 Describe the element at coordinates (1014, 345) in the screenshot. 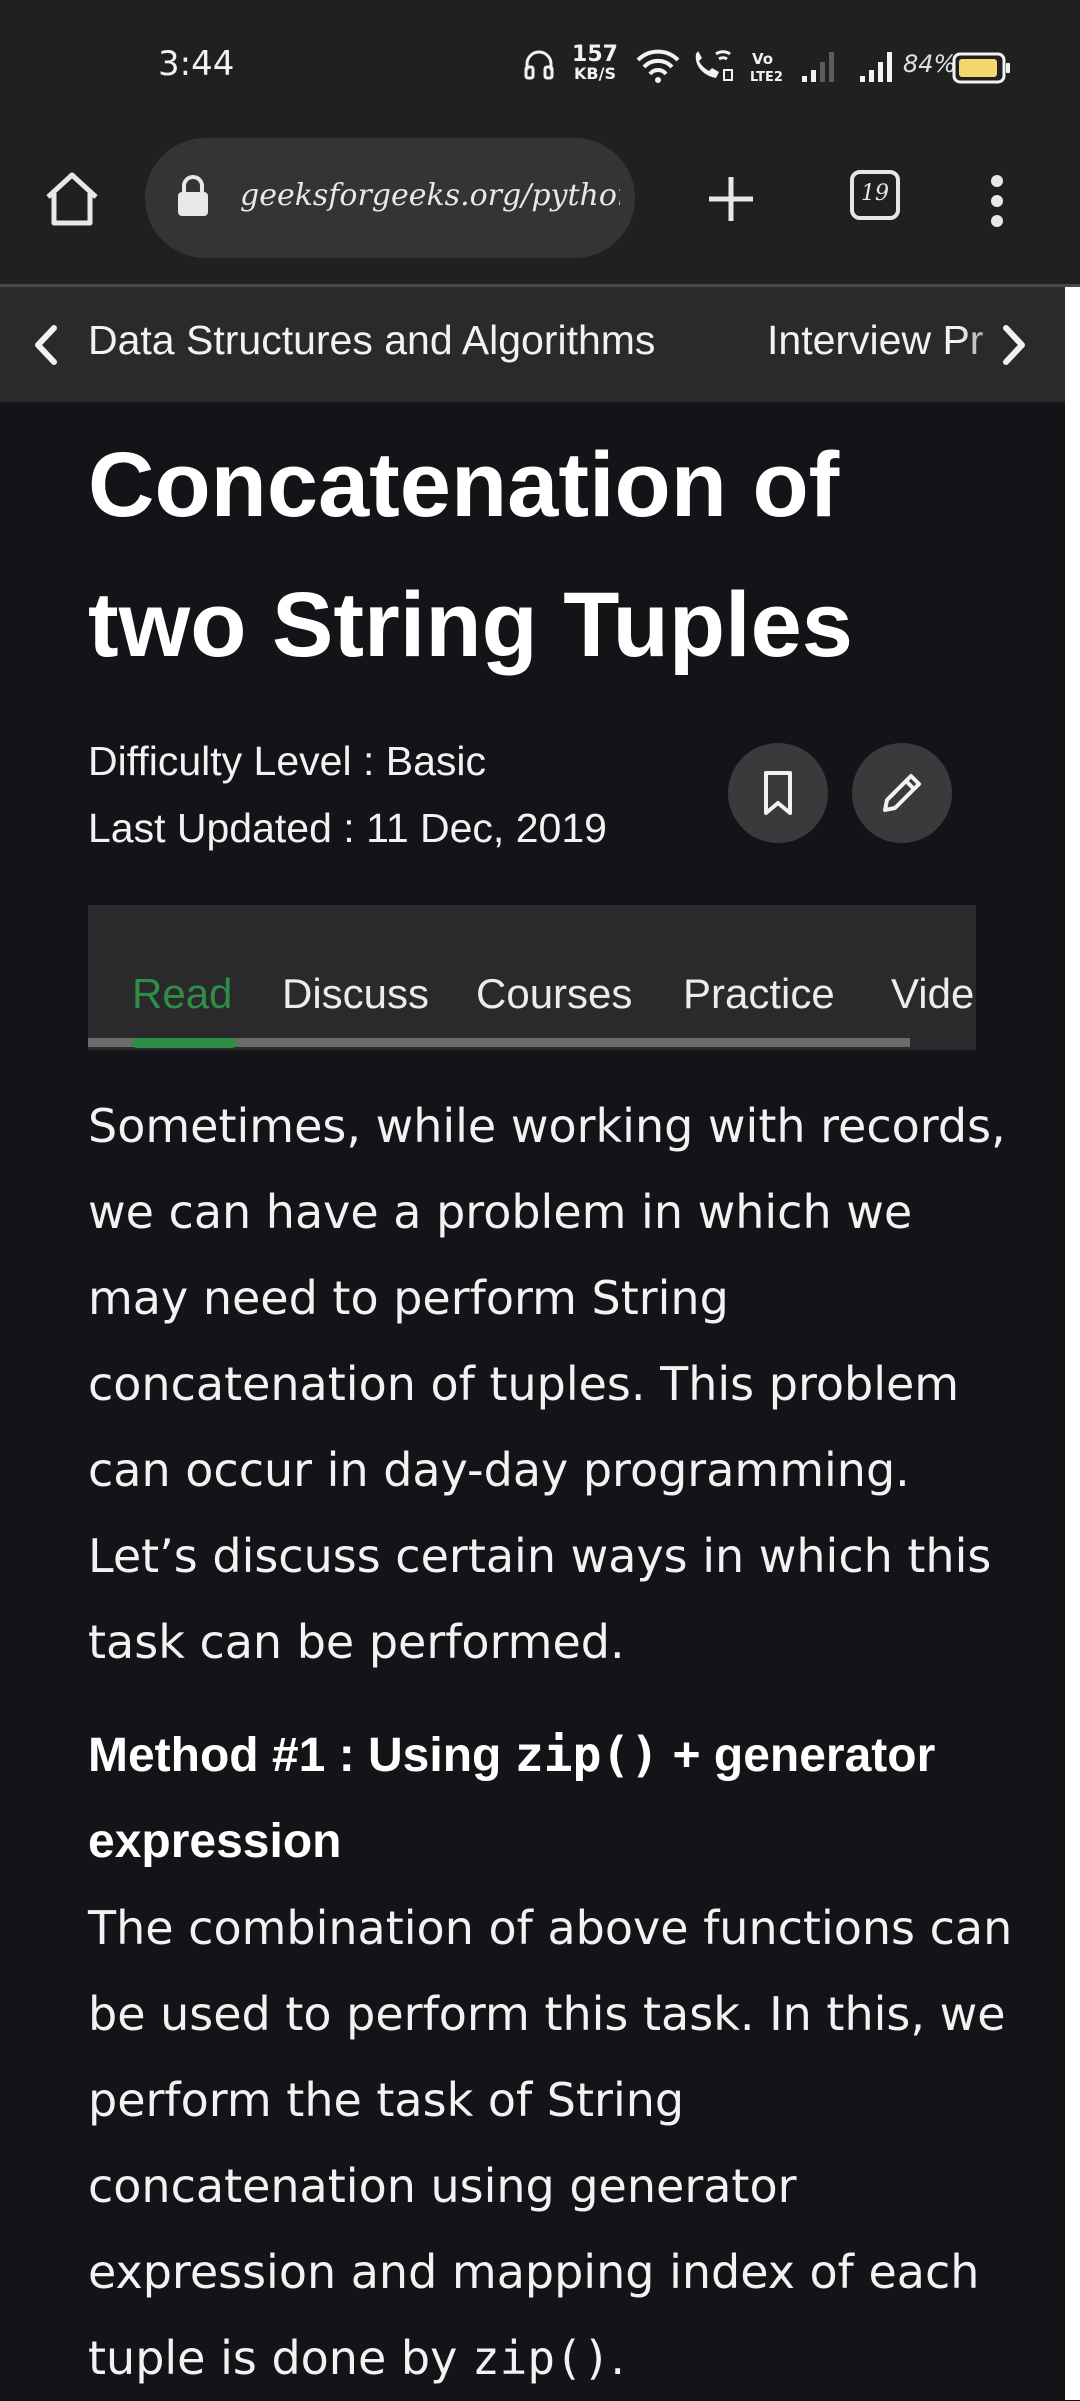

I see `scroll-right-chevron-icon` at that location.